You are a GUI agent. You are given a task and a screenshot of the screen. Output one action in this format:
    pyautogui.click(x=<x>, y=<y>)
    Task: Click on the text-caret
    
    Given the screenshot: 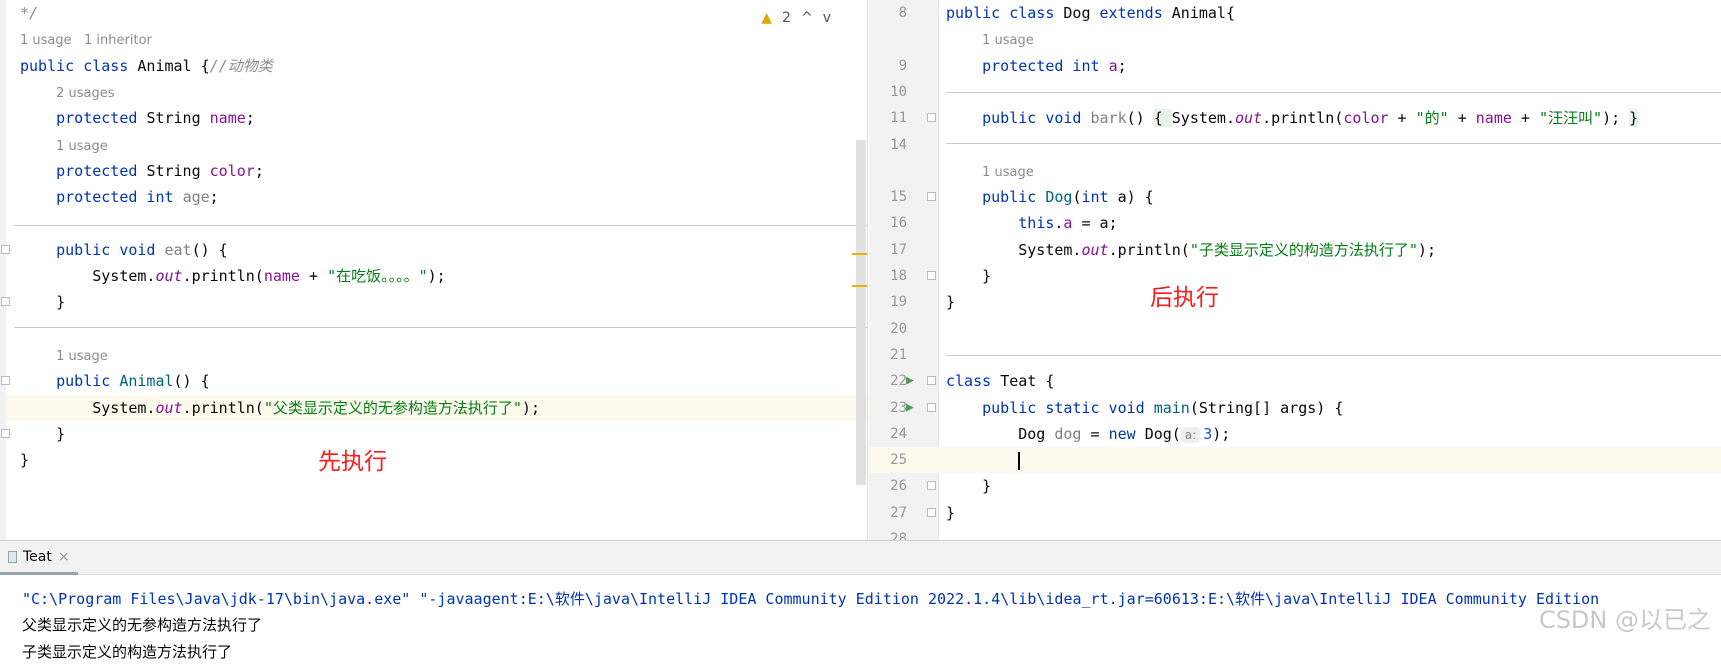 What is the action you would take?
    pyautogui.click(x=1019, y=460)
    